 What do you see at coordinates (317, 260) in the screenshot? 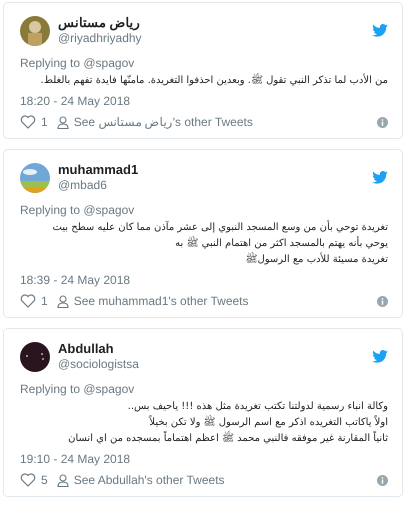
I see `tweet-text: تغريدة مسيئة للأدب مع الرسولﷺ` at bounding box center [317, 260].